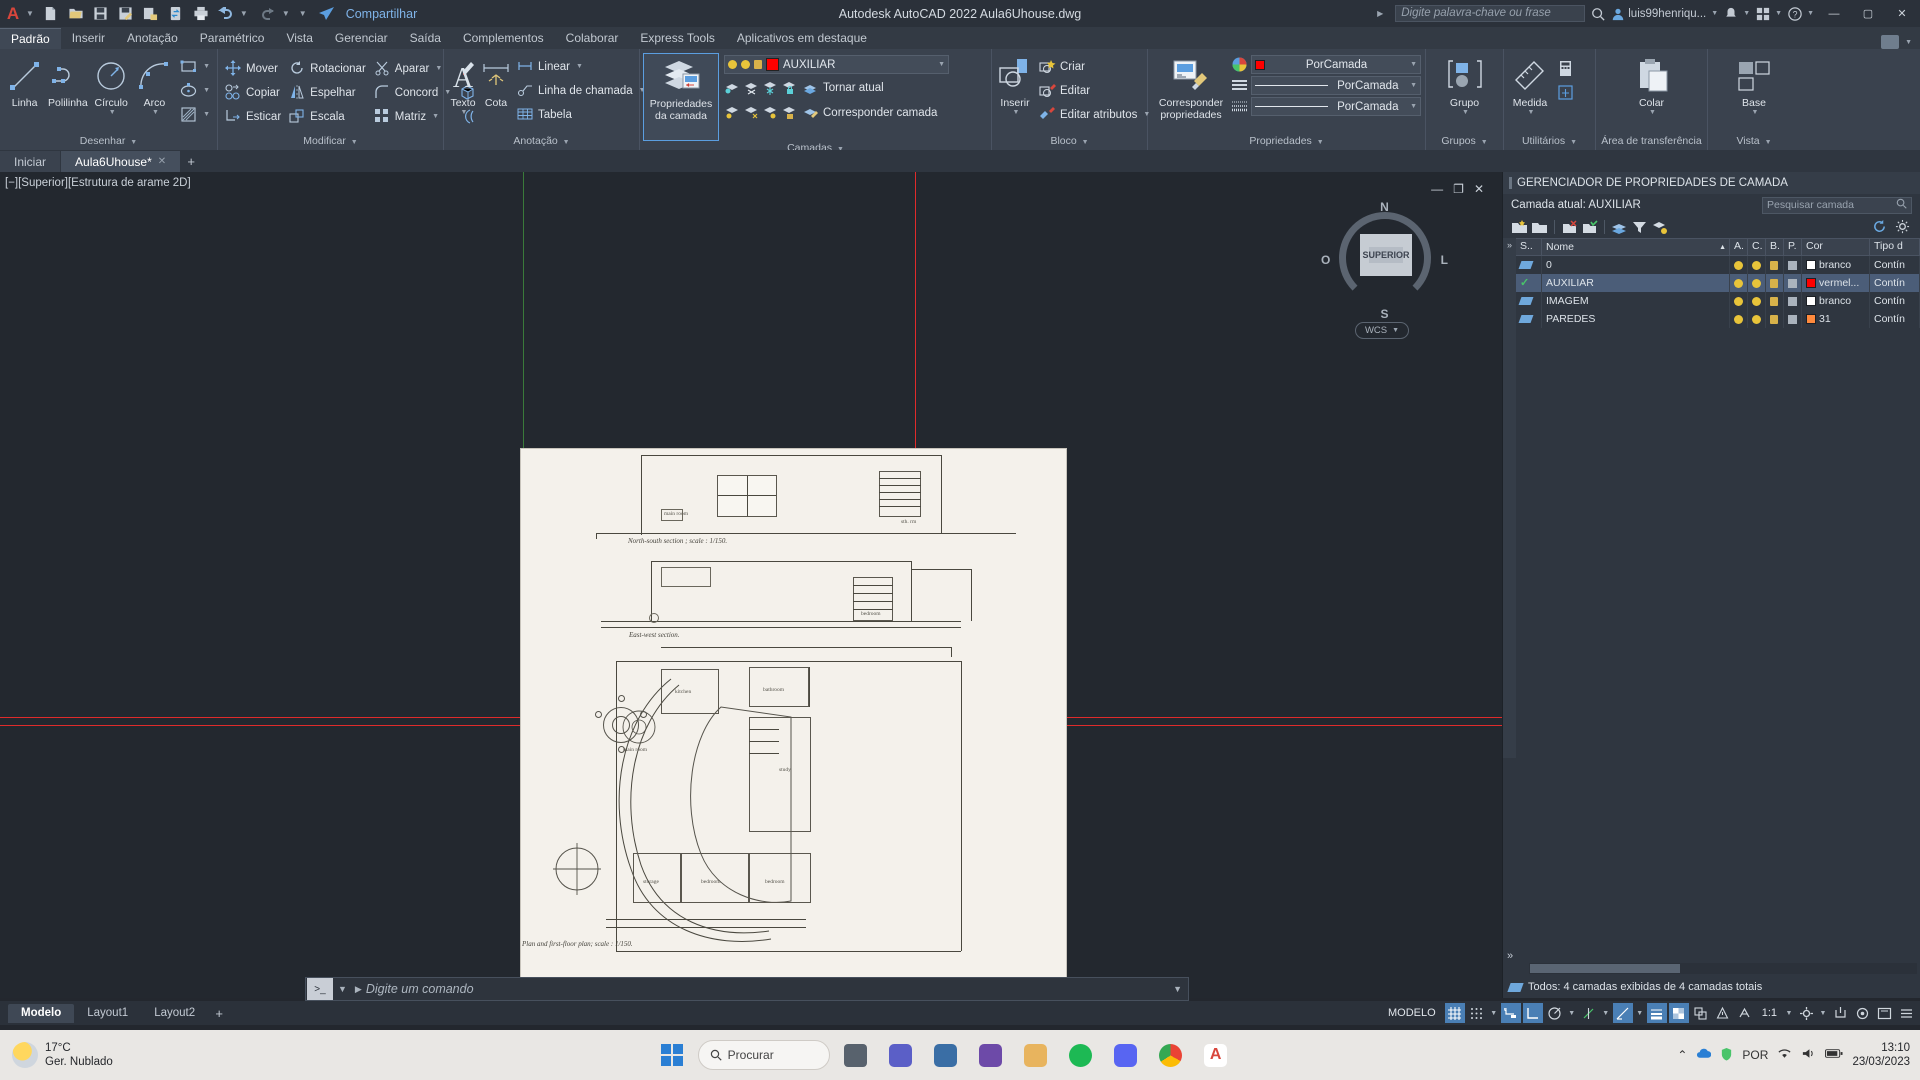 This screenshot has width=1920, height=1080. I want to click on tool-elipse: ▼, so click(195, 90).